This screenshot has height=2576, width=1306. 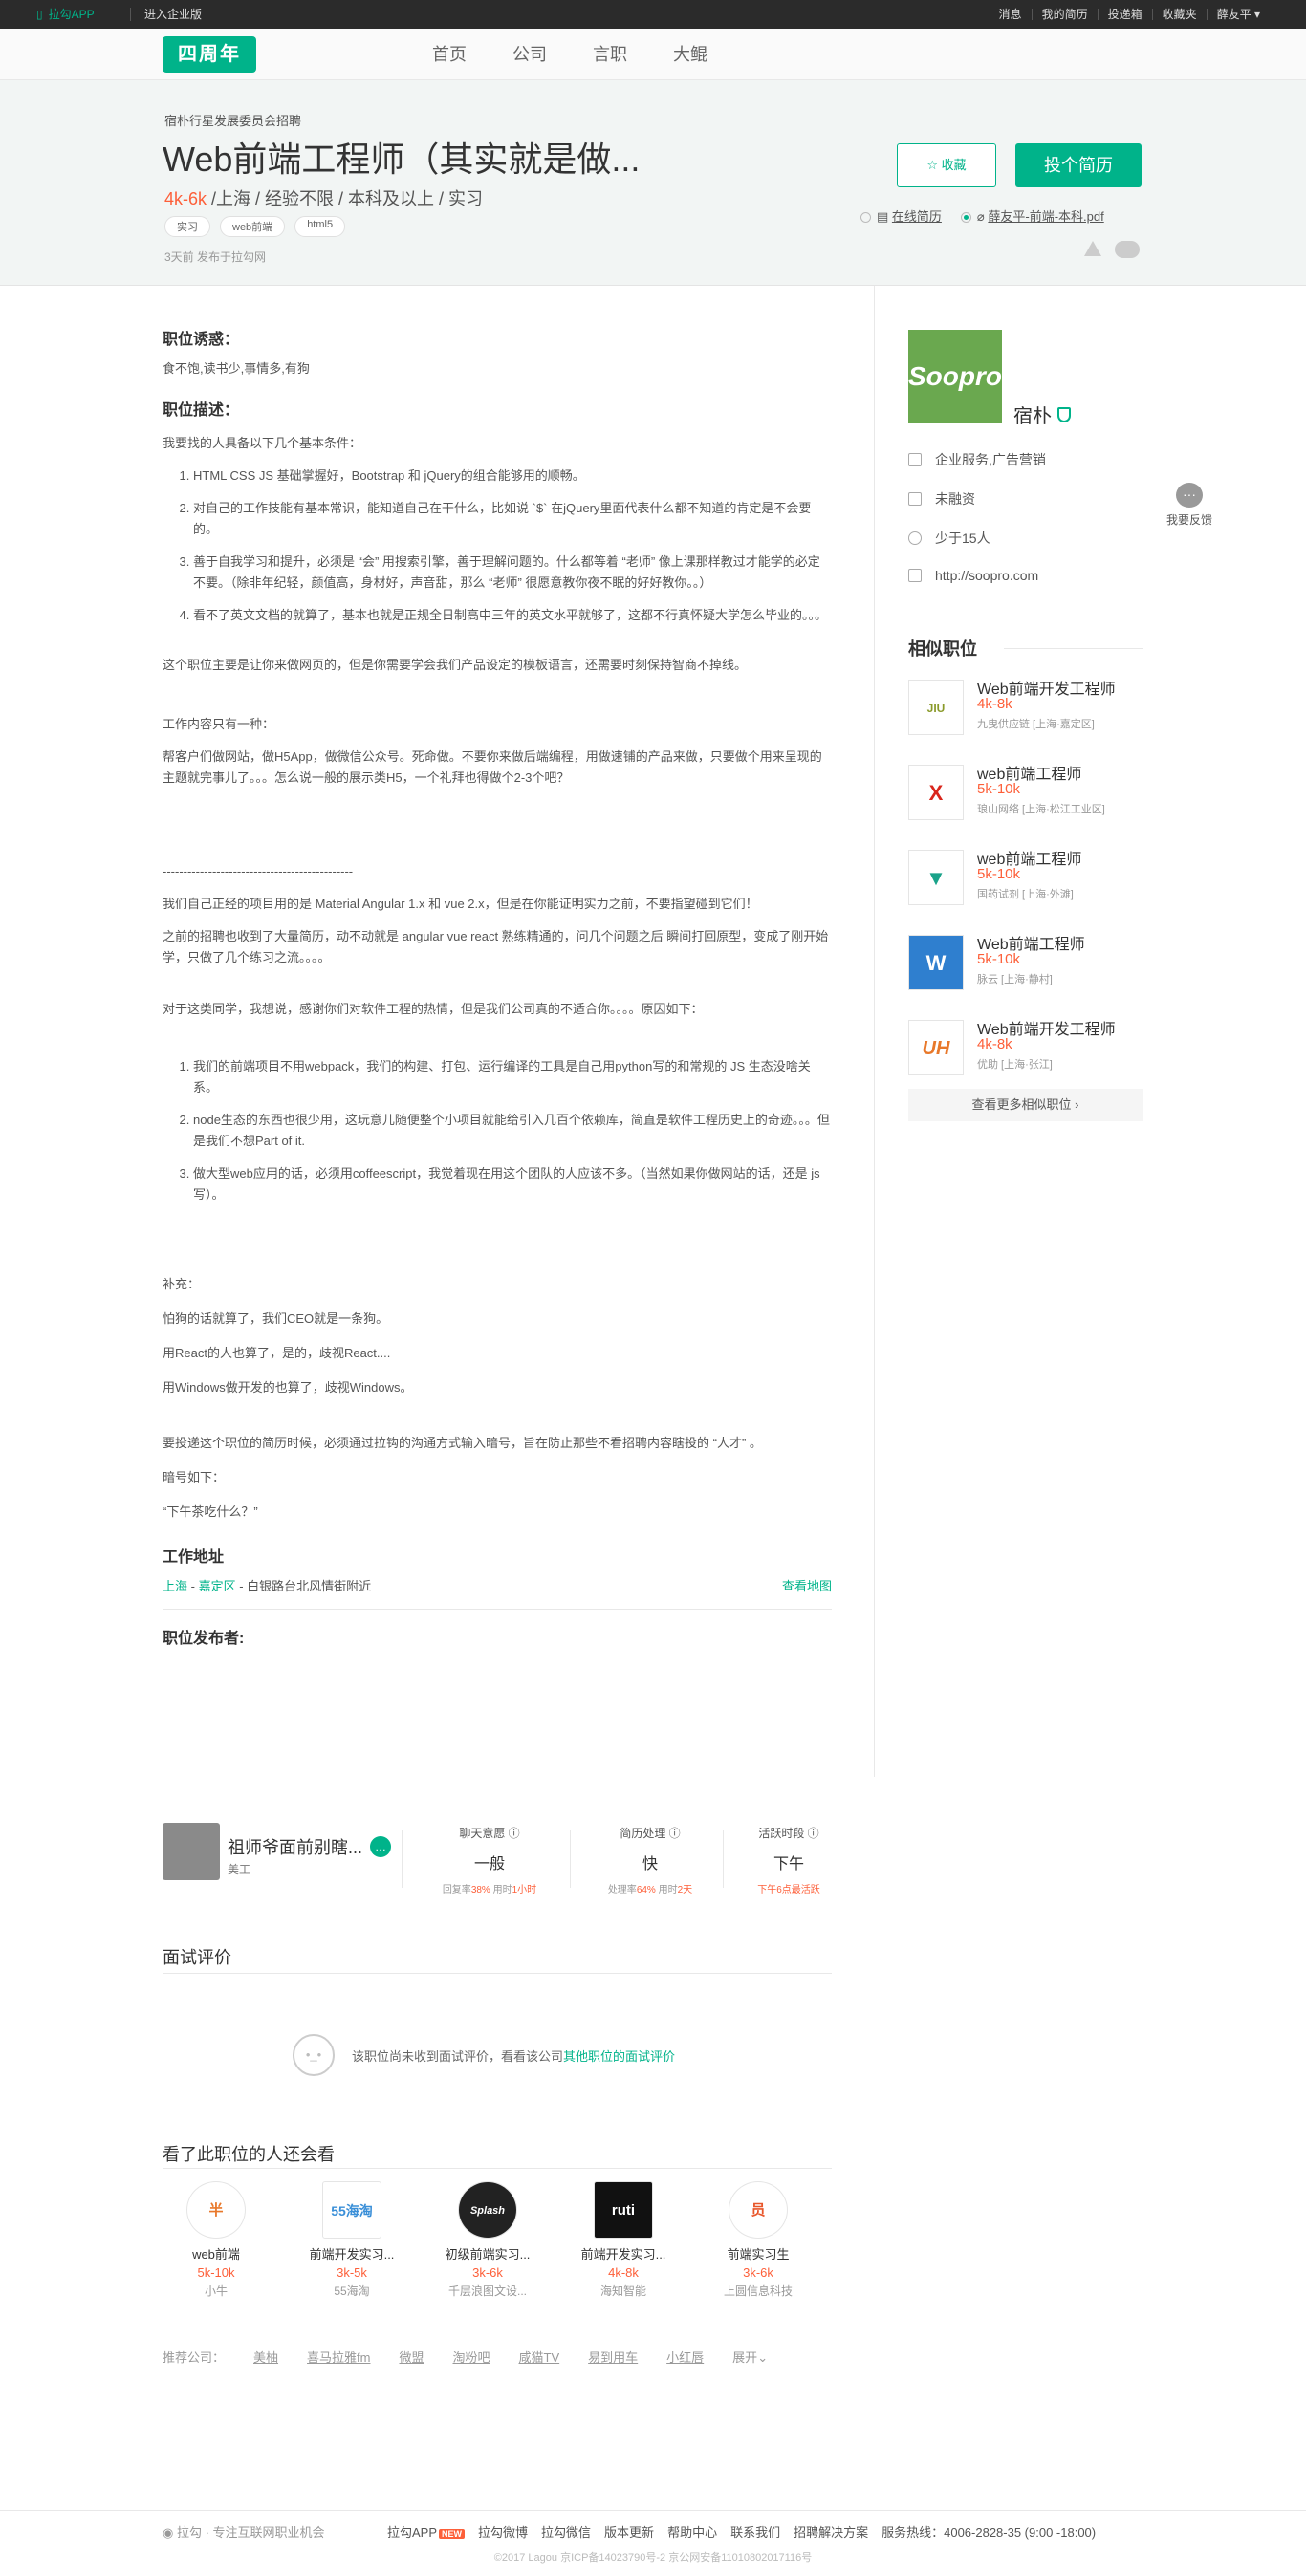 What do you see at coordinates (411, 2357) in the screenshot?
I see `recommend-company-link: 微盟` at bounding box center [411, 2357].